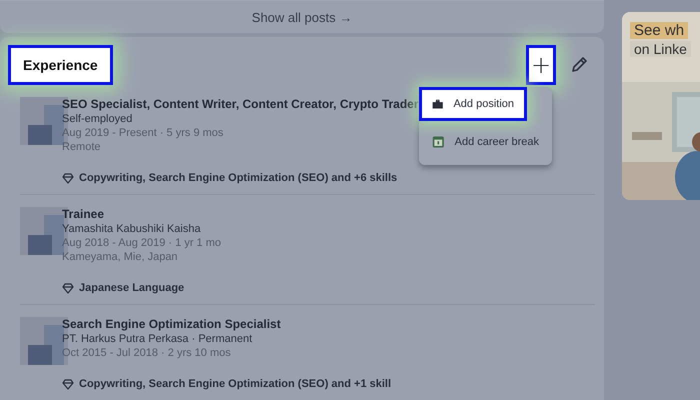 The image size is (700, 400). I want to click on skills-text: Copywriting, Search Engine Optimization (SEO) and +1 skill, so click(235, 384).